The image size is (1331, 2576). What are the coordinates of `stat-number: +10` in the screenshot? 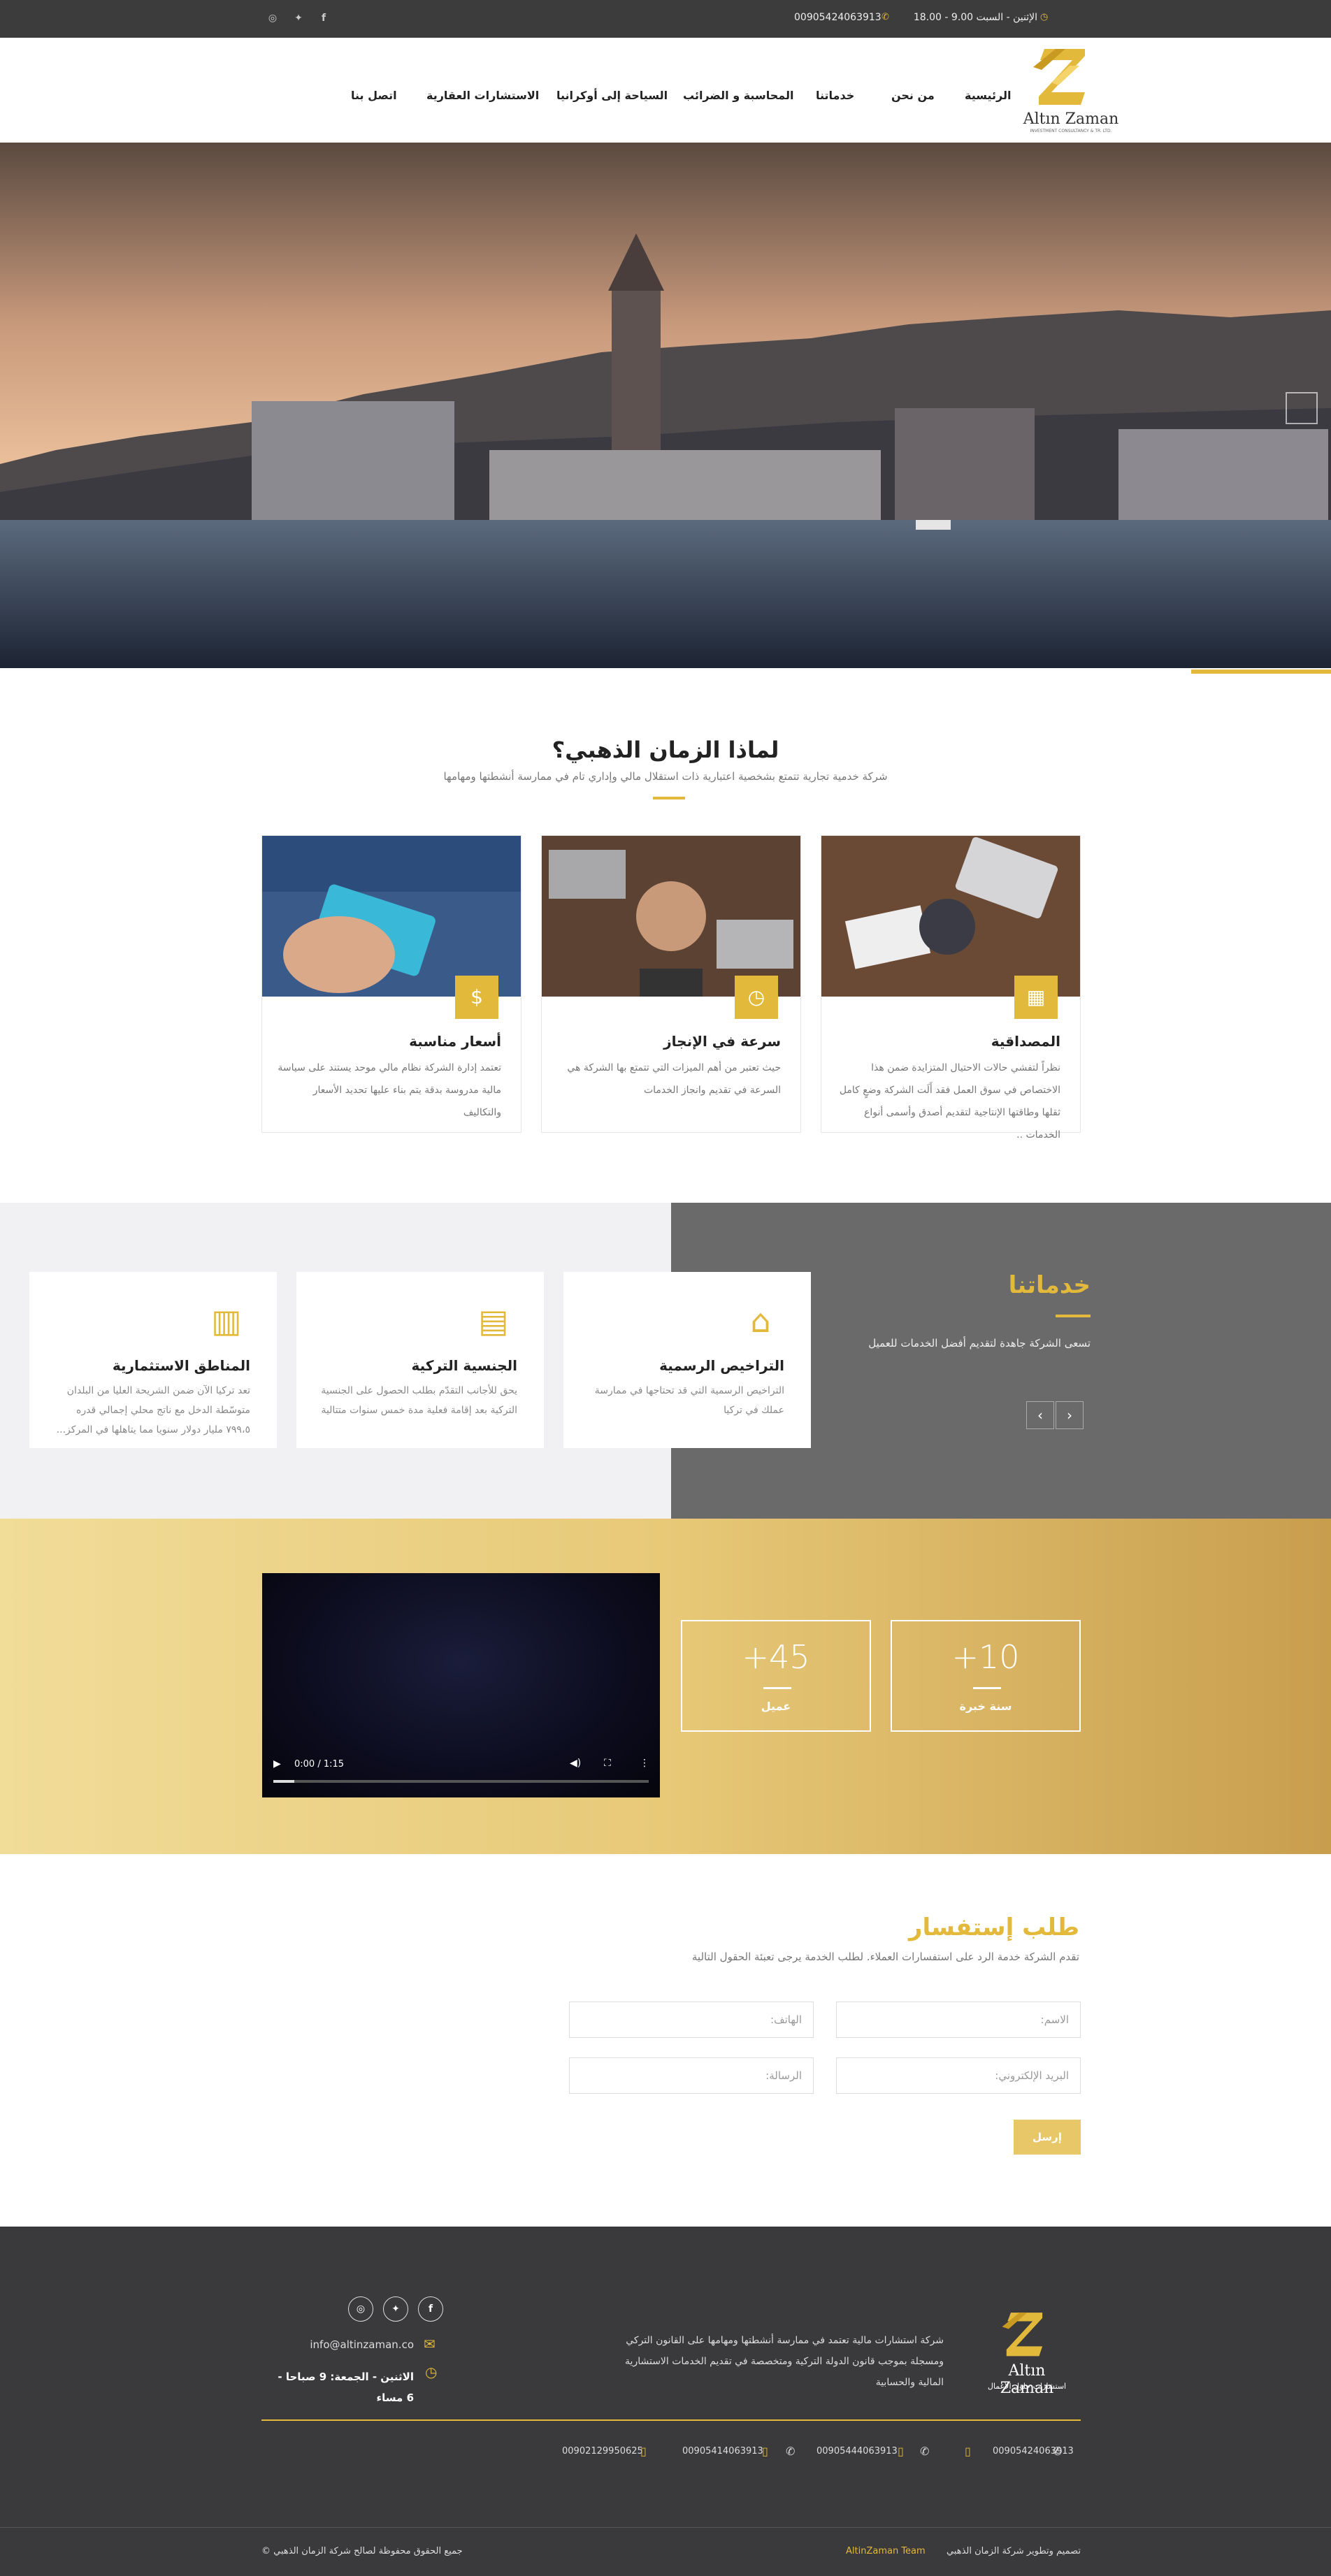 It's located at (985, 1657).